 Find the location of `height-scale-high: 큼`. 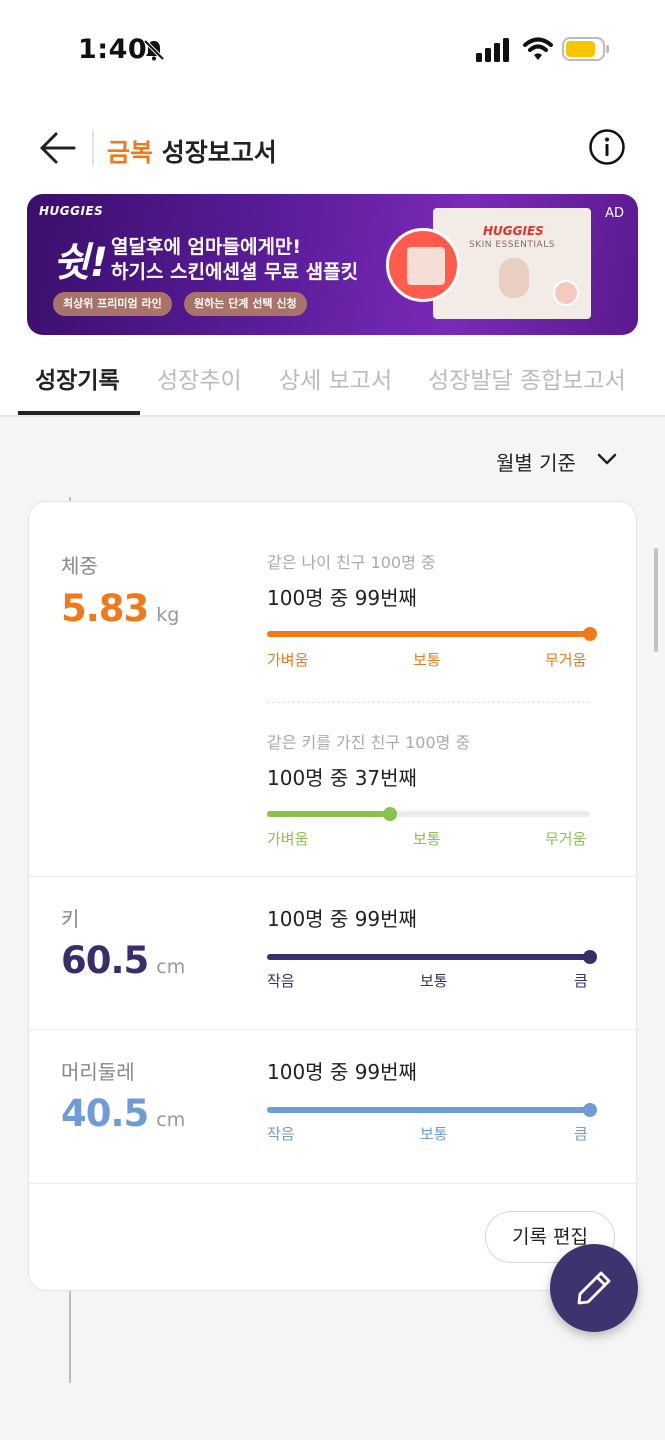

height-scale-high: 큼 is located at coordinates (581, 981).